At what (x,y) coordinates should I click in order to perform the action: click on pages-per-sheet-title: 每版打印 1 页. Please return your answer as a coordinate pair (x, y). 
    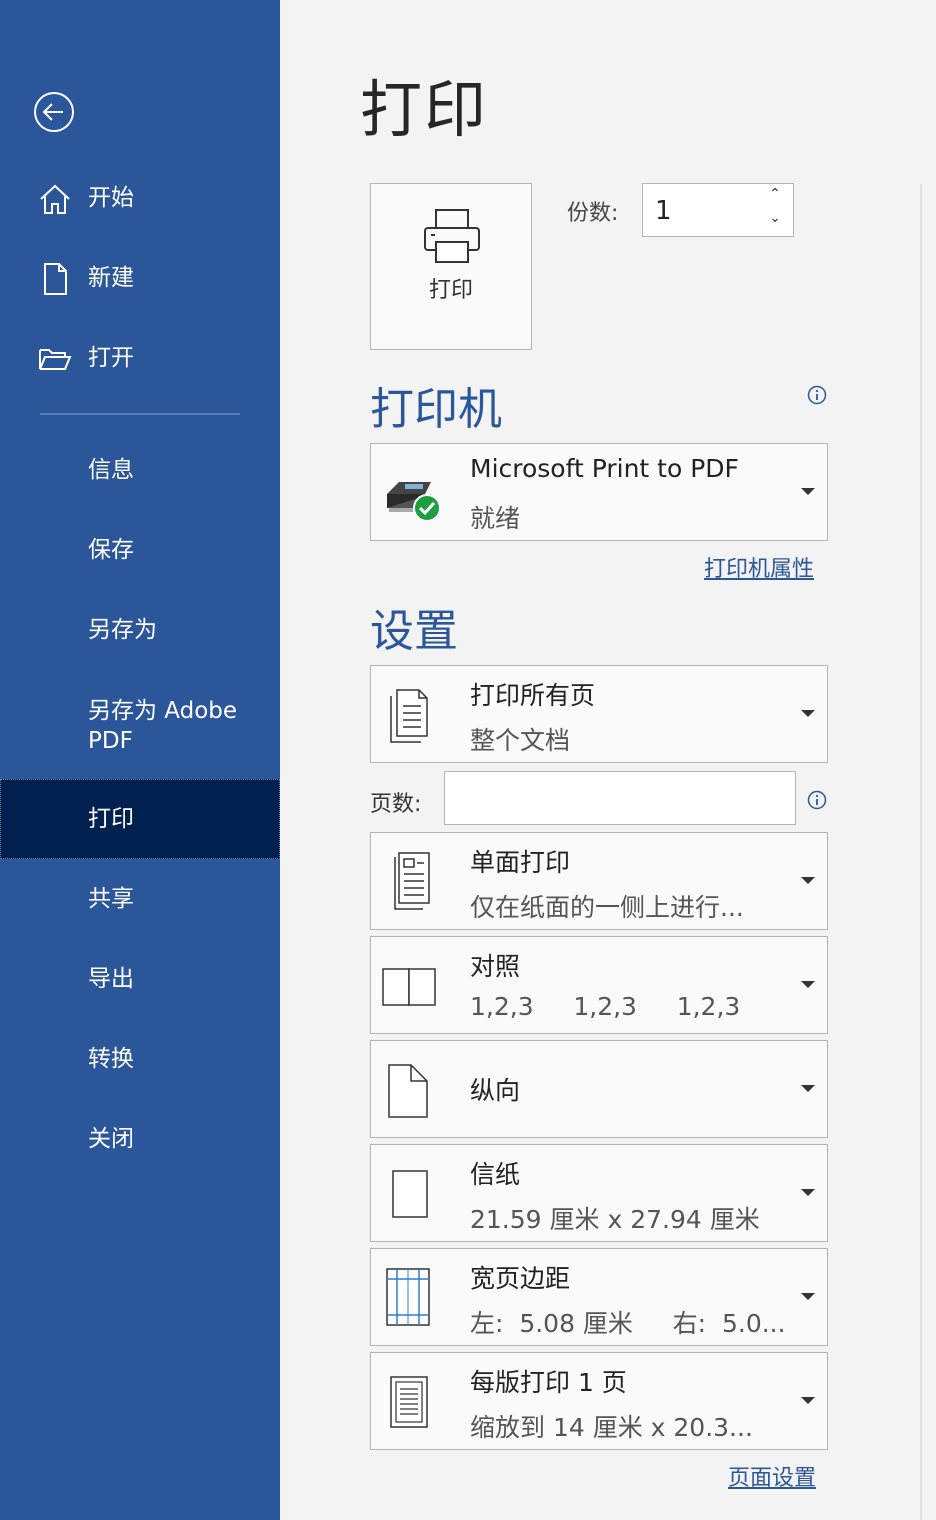
    Looking at the image, I should click on (548, 1382).